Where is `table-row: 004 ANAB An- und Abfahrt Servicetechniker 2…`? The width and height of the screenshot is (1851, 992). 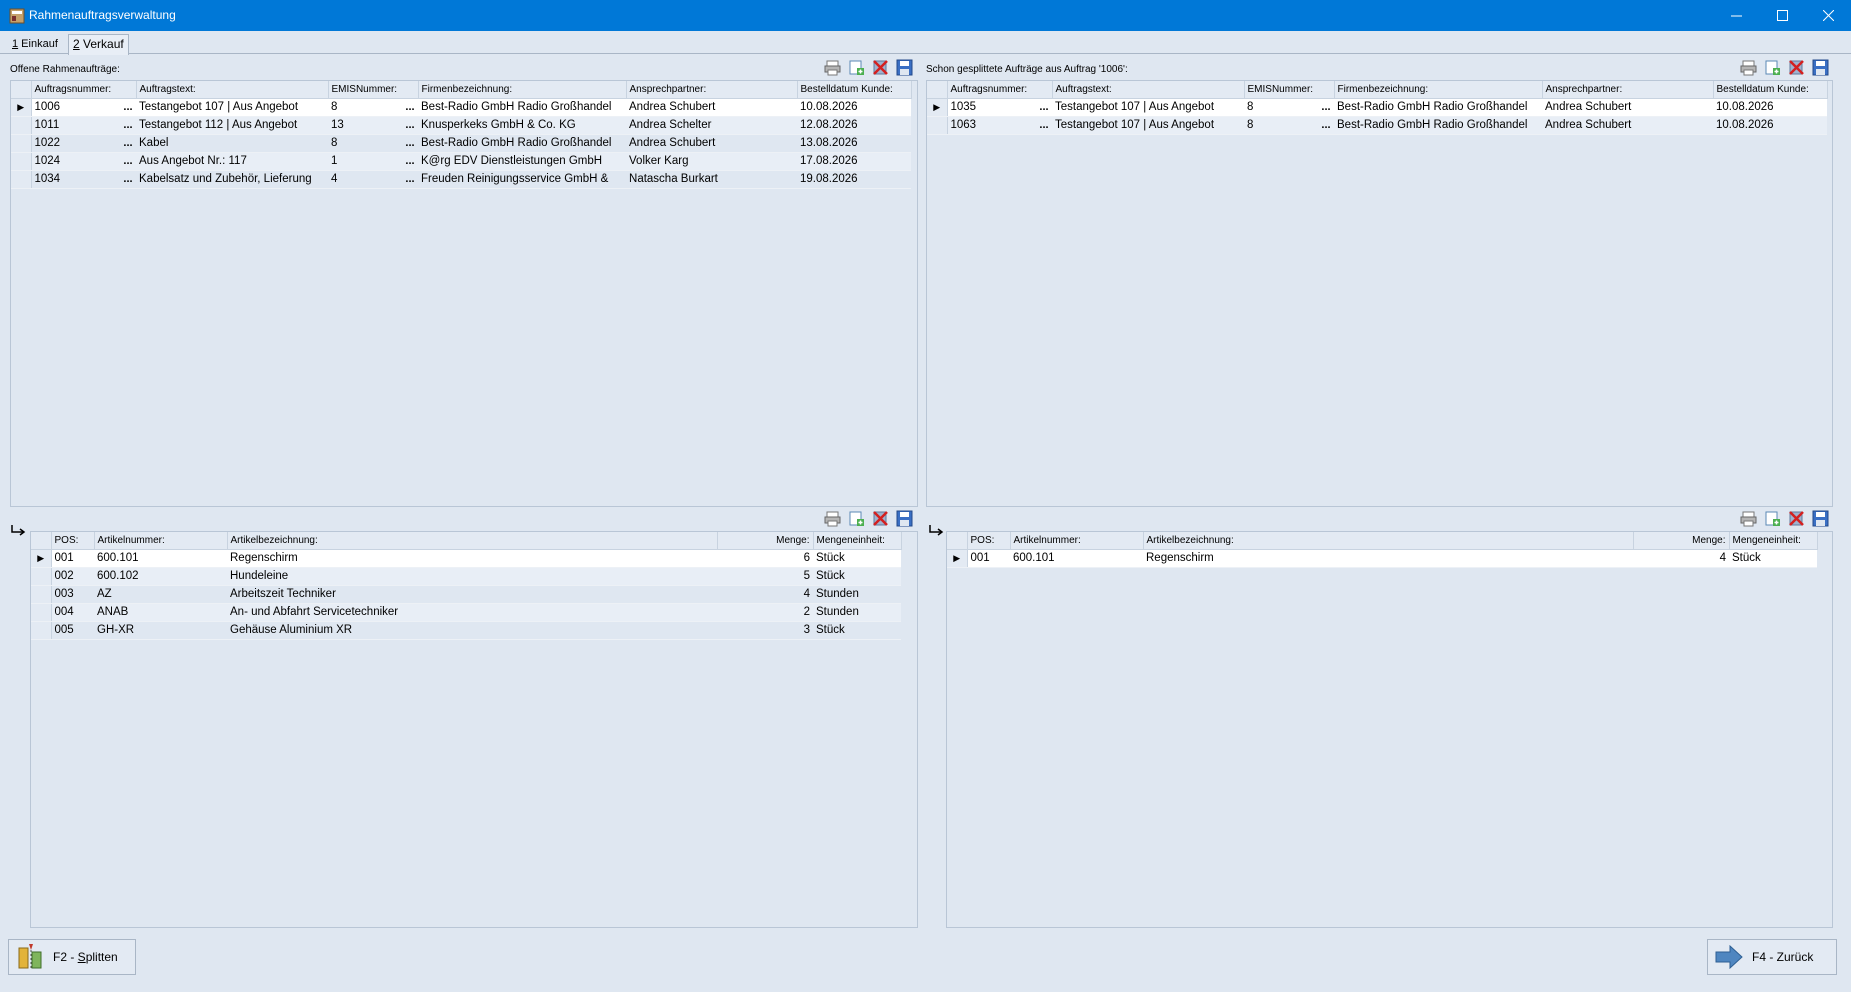 table-row: 004 ANAB An- und Abfahrt Servicetechniker 2… is located at coordinates (466, 612).